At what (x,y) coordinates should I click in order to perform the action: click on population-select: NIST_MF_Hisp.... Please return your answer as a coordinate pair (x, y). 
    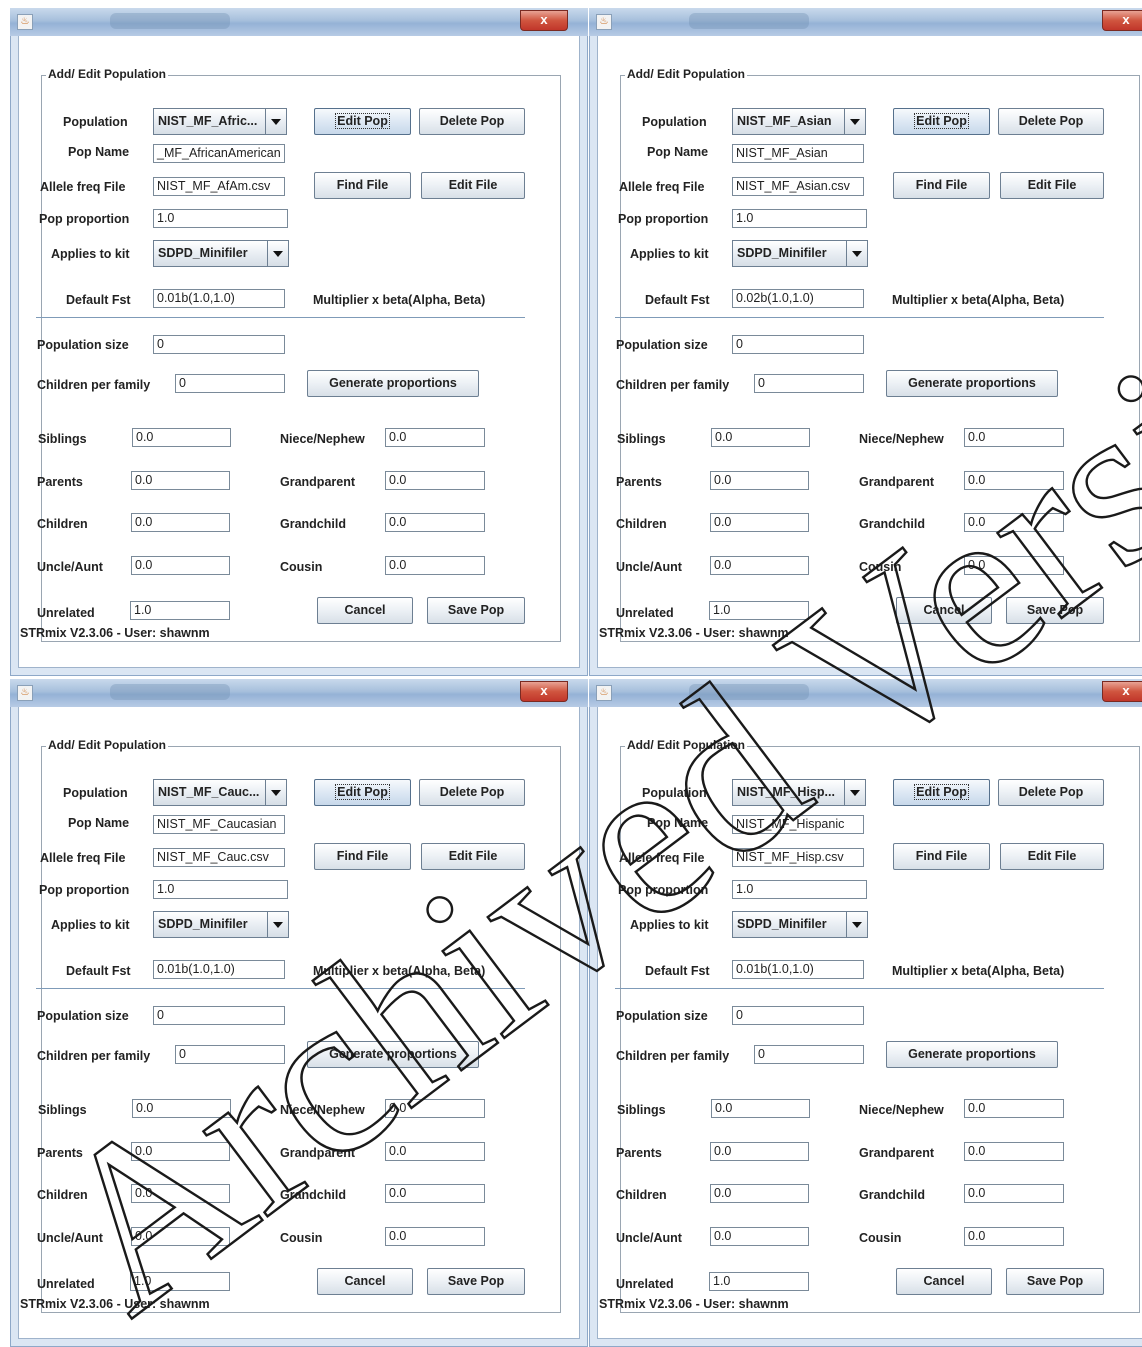
    Looking at the image, I should click on (799, 792).